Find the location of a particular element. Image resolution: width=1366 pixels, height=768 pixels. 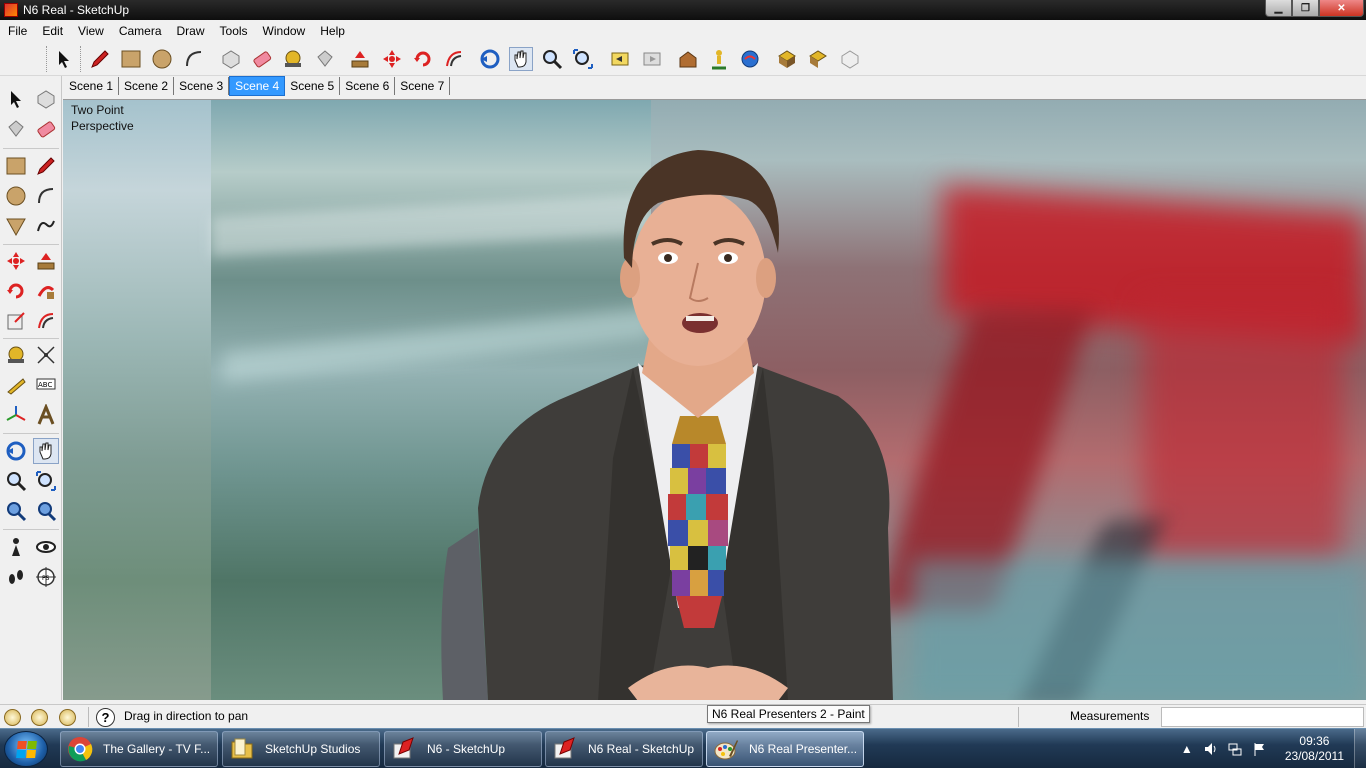

place-model-icon is located at coordinates (719, 59).